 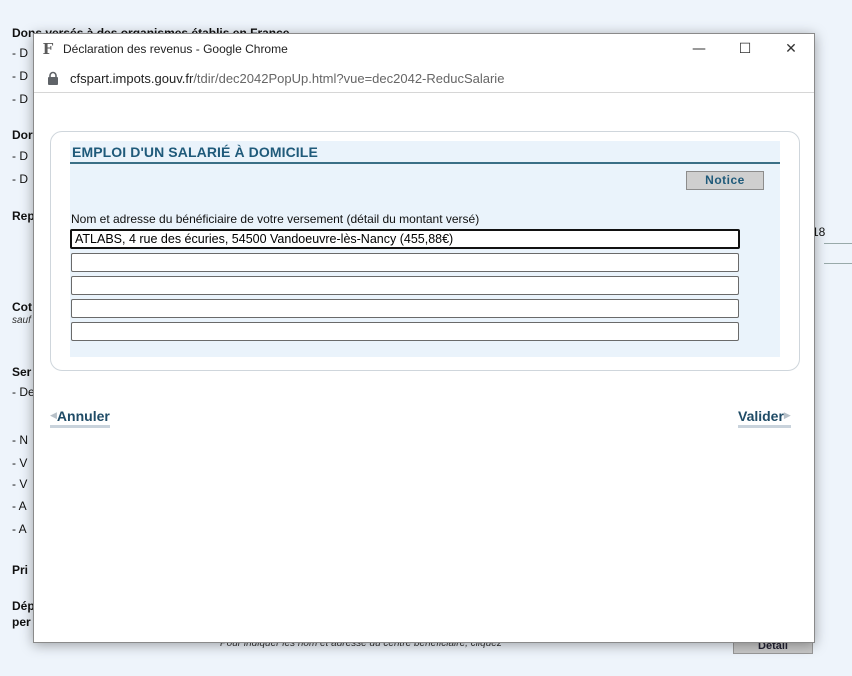 I want to click on maximize-icon: ☐, so click(x=745, y=49).